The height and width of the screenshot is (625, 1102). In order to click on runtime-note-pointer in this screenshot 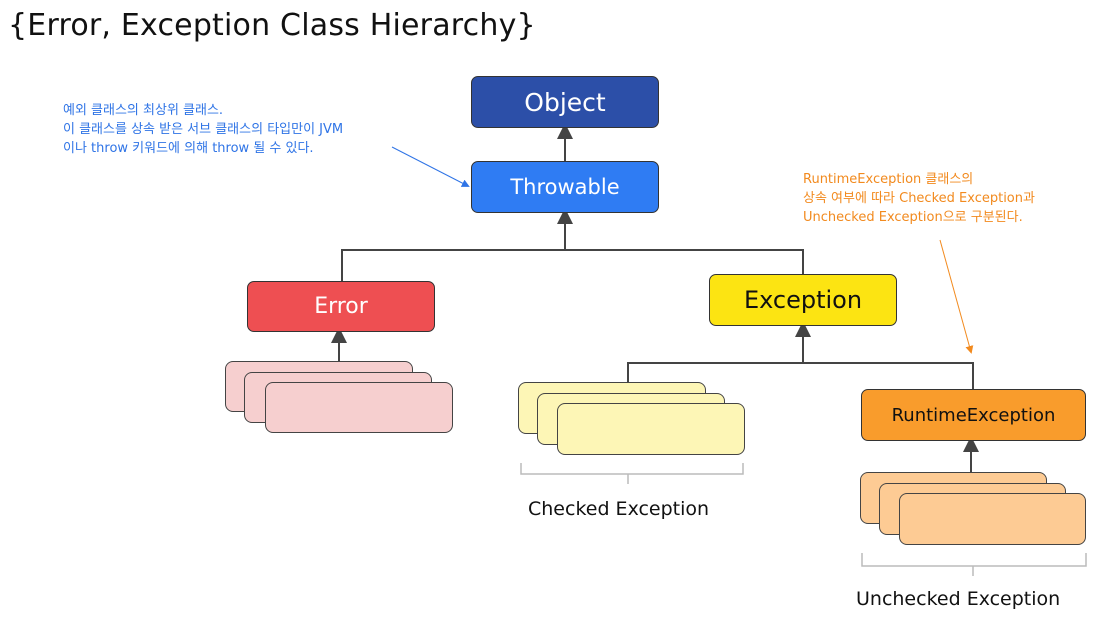, I will do `click(956, 296)`.